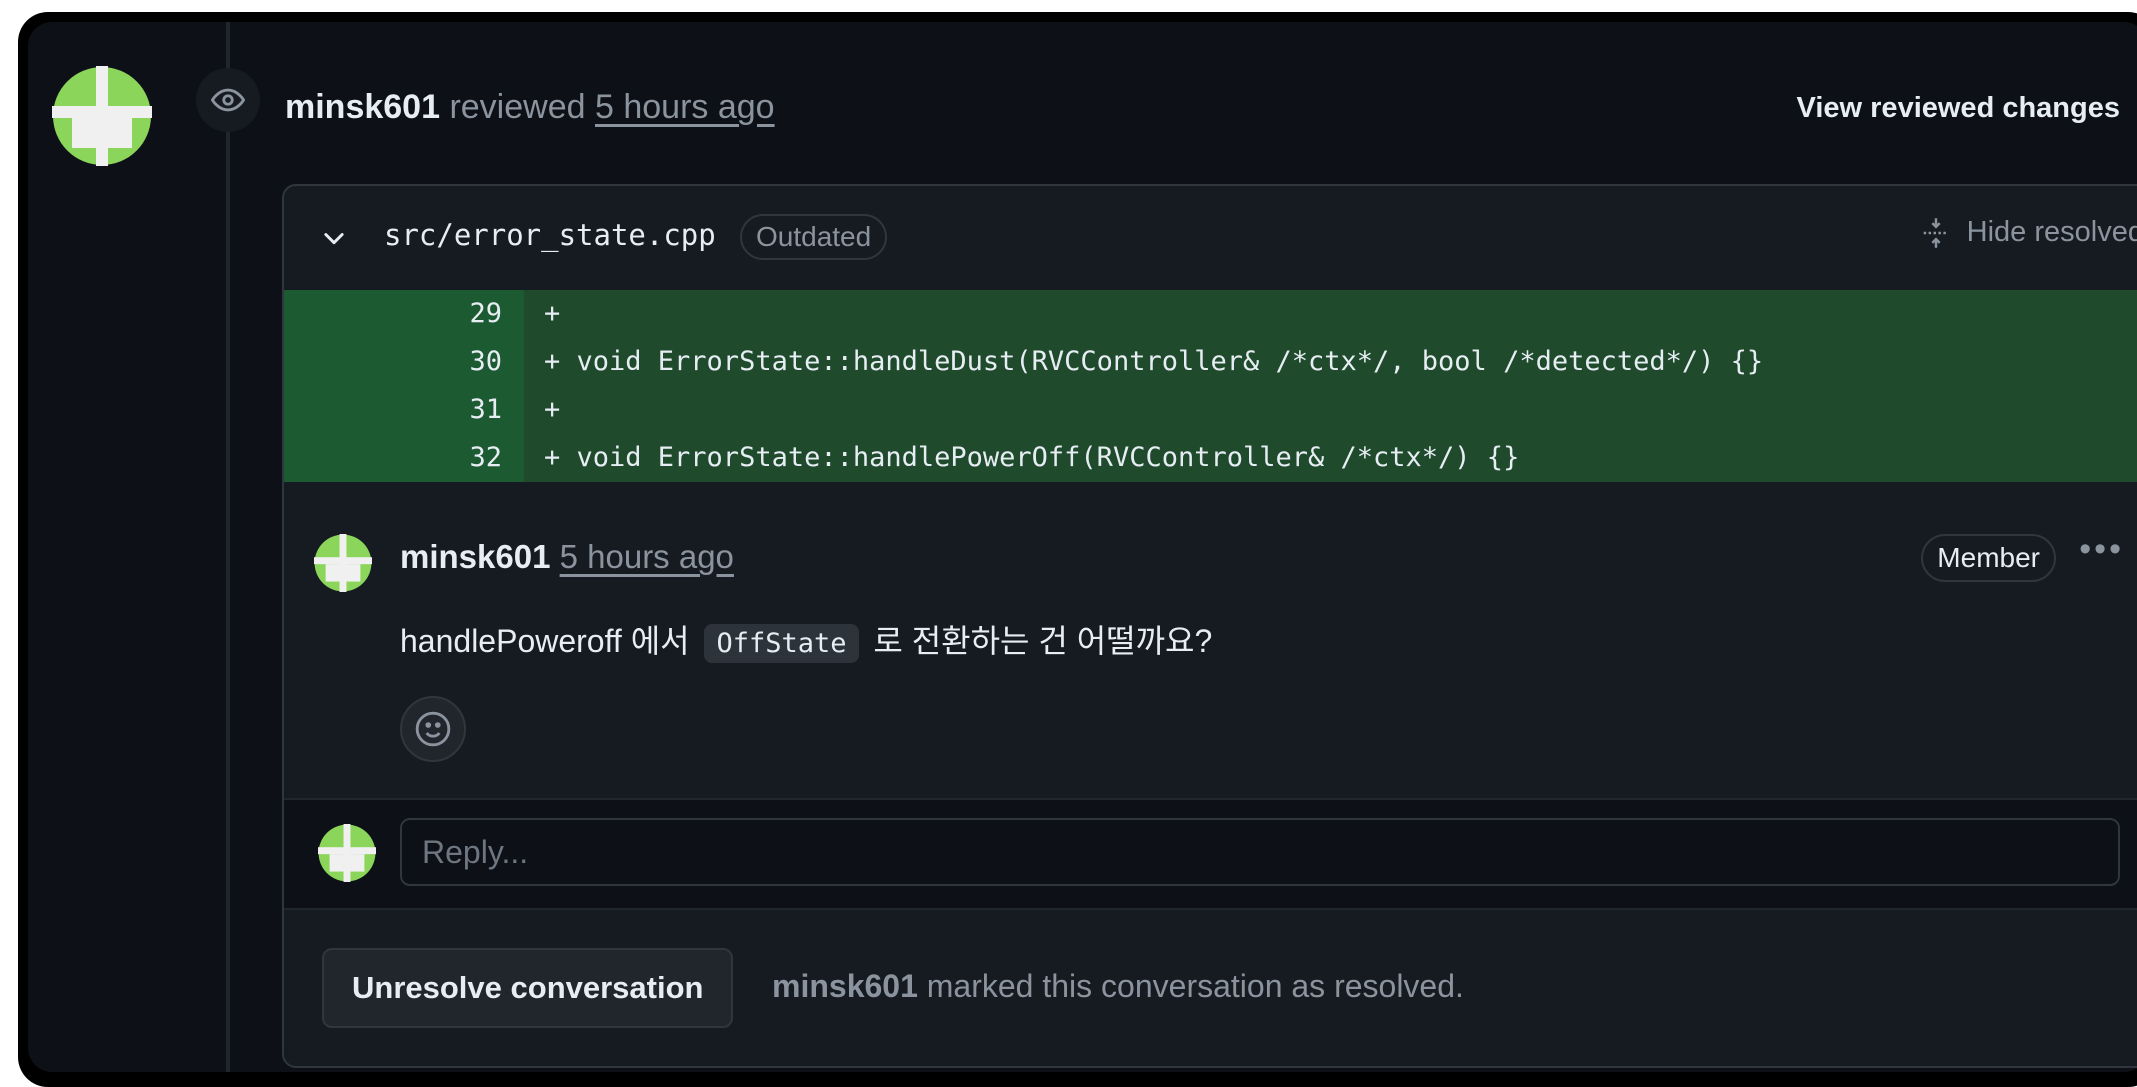  What do you see at coordinates (1935, 232) in the screenshot?
I see `fold-icon` at bounding box center [1935, 232].